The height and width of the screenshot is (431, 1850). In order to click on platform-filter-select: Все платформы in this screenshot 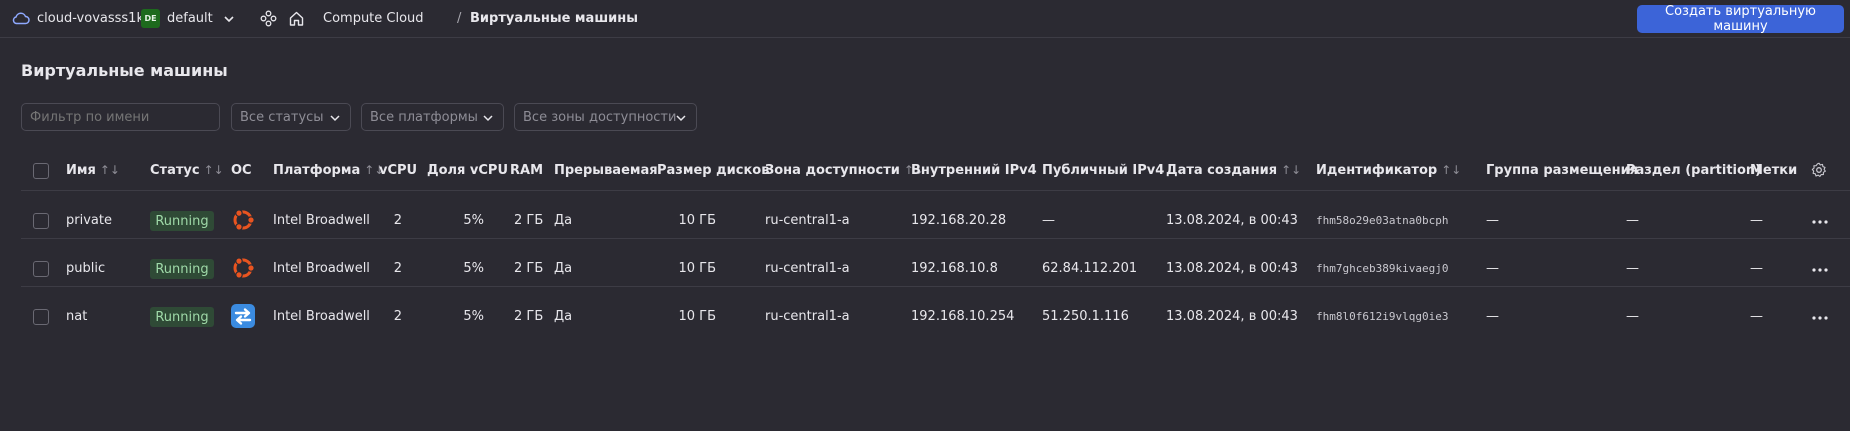, I will do `click(432, 117)`.